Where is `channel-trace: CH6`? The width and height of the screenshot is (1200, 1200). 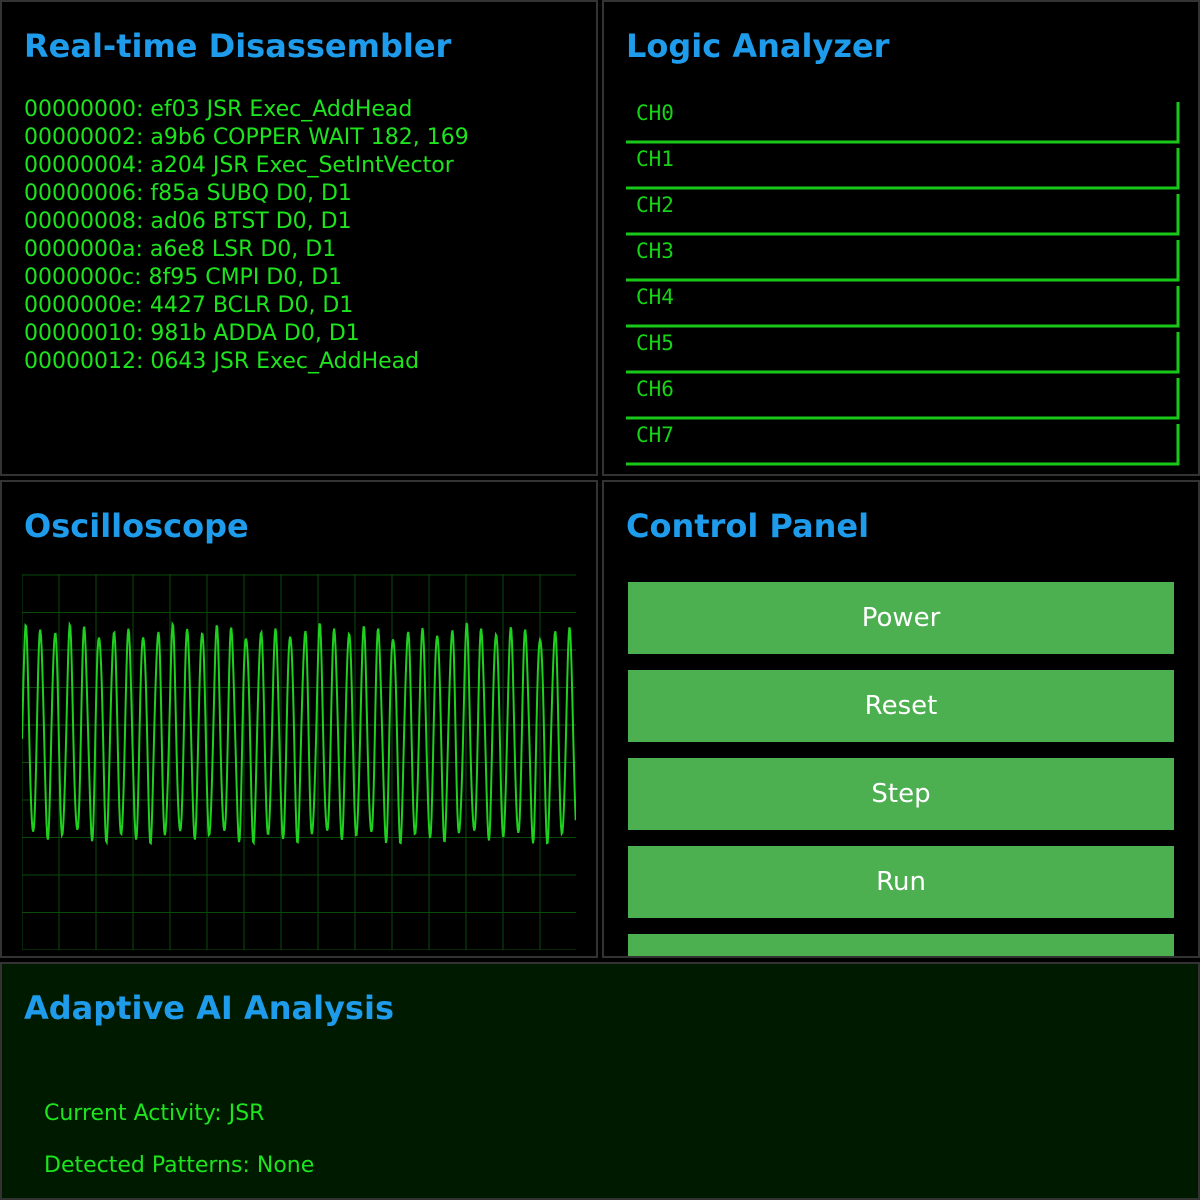 channel-trace: CH6 is located at coordinates (903, 398).